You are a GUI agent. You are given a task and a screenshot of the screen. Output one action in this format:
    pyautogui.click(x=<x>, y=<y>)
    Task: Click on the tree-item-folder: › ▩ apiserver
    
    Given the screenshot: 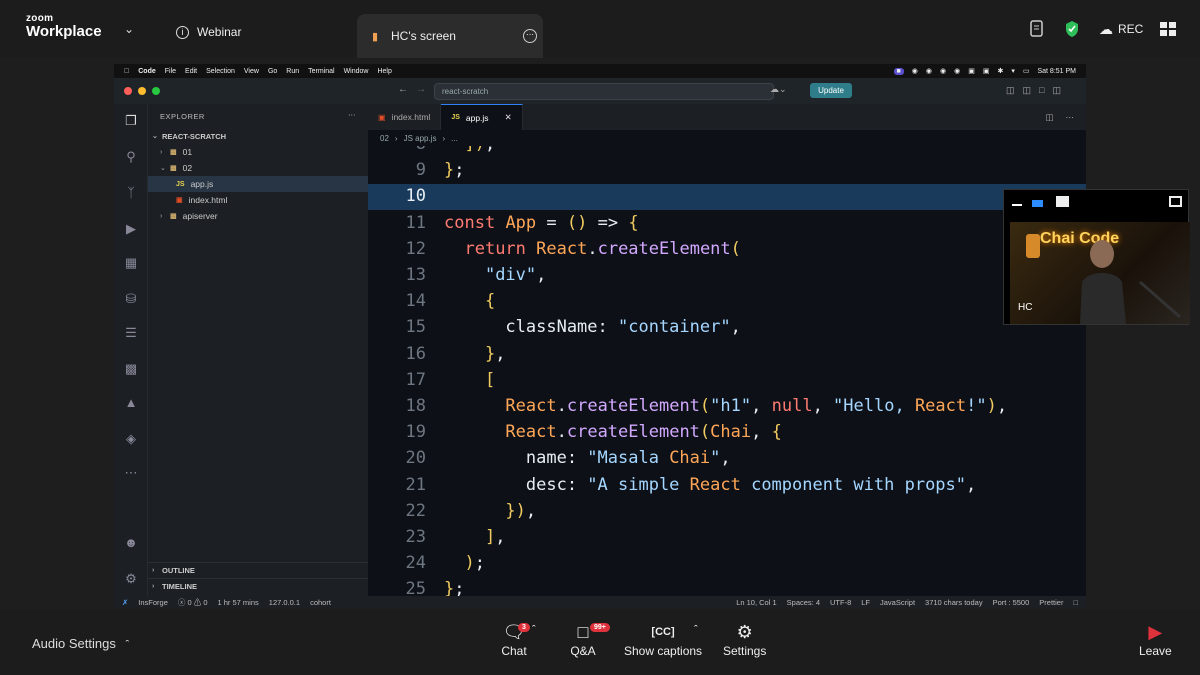 What is the action you would take?
    pyautogui.click(x=258, y=216)
    